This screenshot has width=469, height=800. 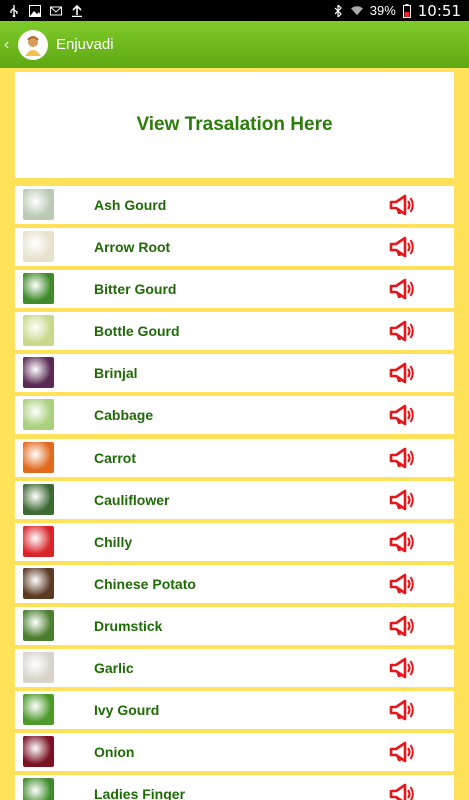 I want to click on vegetable-name: Onion, so click(x=114, y=752).